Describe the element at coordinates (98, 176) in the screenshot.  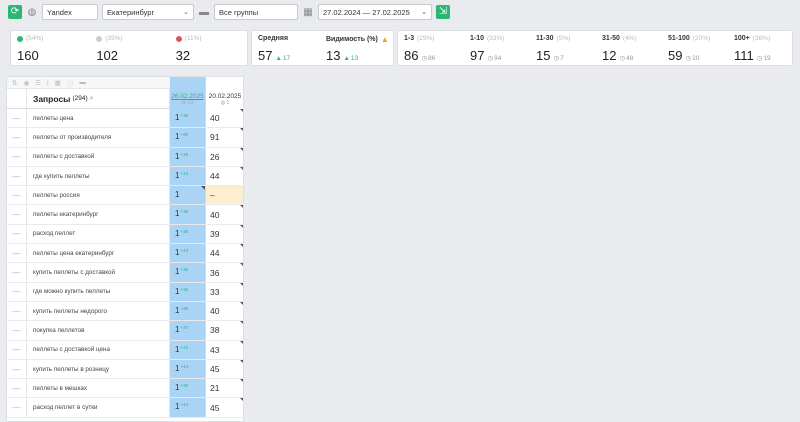
I see `query-cell: где купить пеллеты` at that location.